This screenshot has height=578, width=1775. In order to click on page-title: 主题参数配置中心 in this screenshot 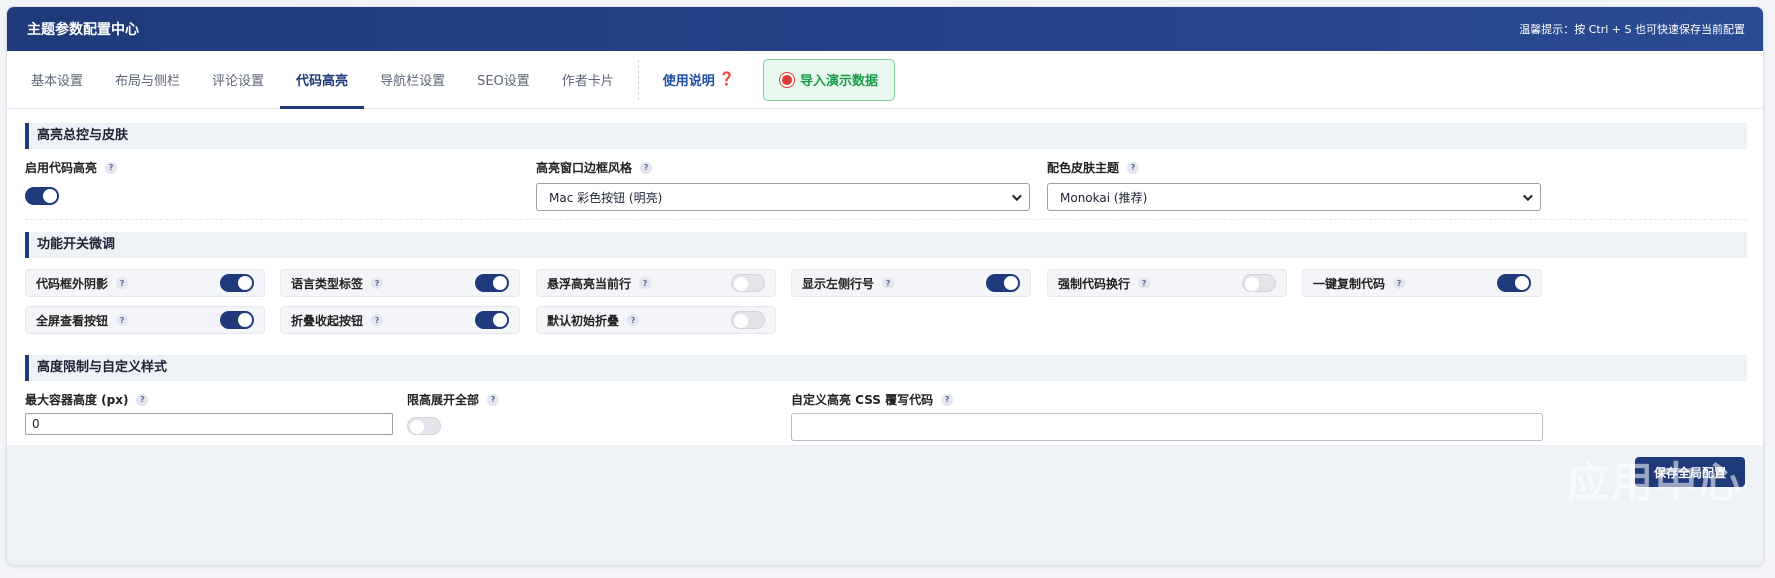, I will do `click(83, 30)`.